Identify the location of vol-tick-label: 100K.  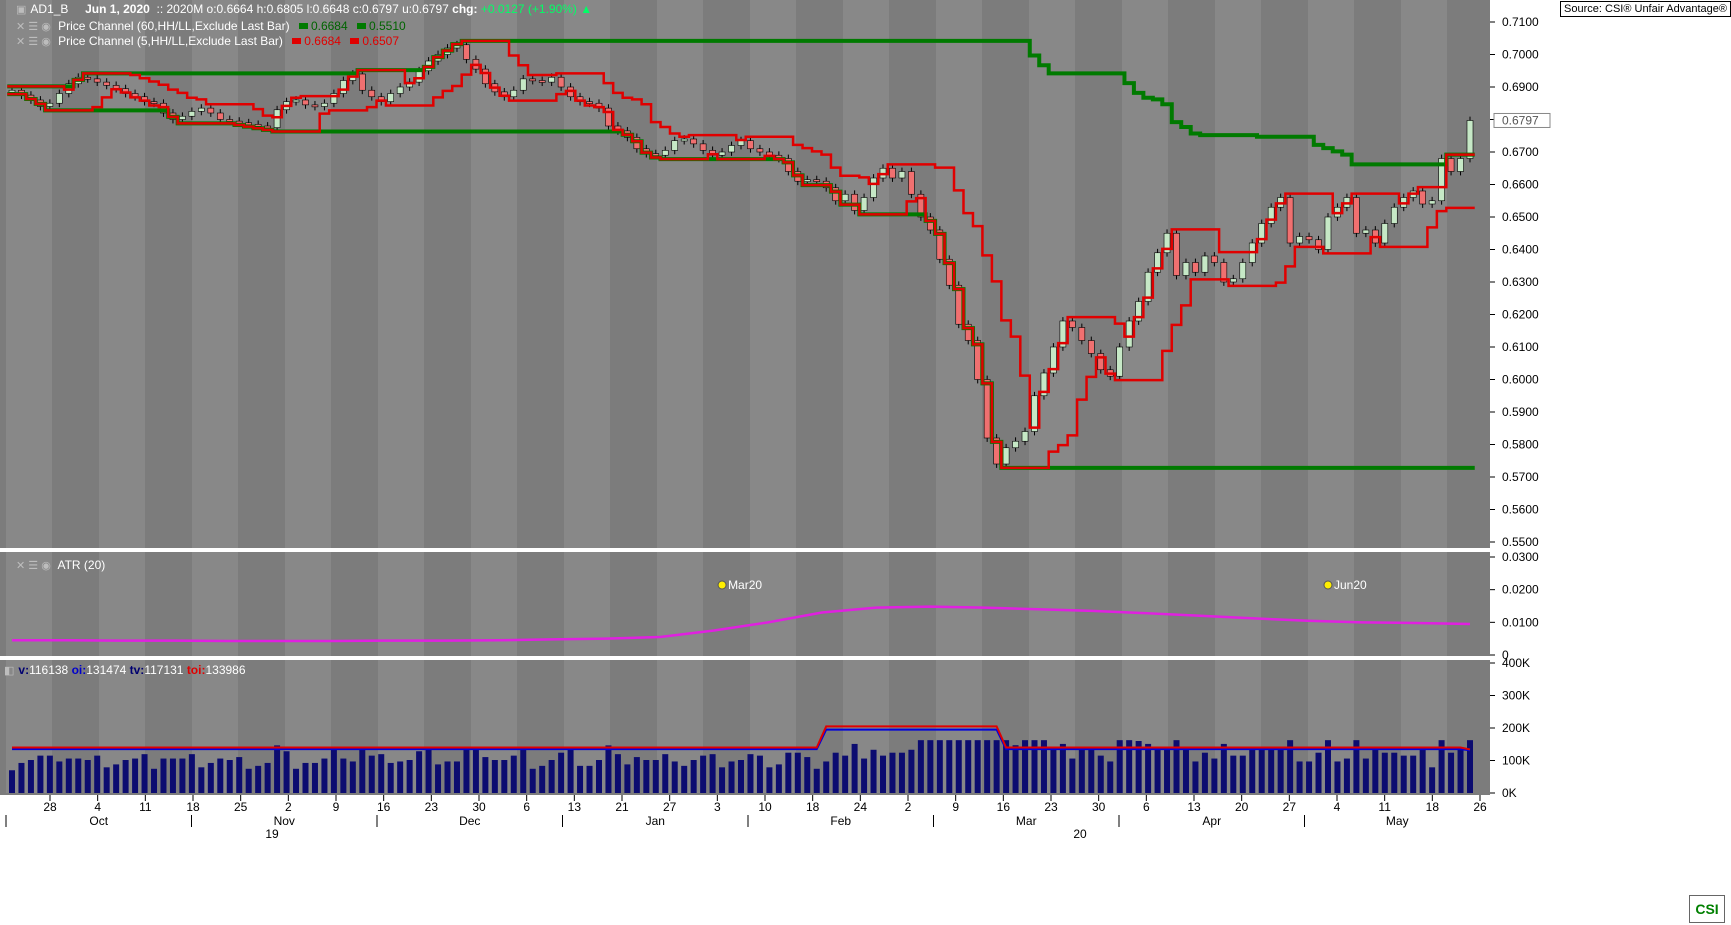
(1516, 761).